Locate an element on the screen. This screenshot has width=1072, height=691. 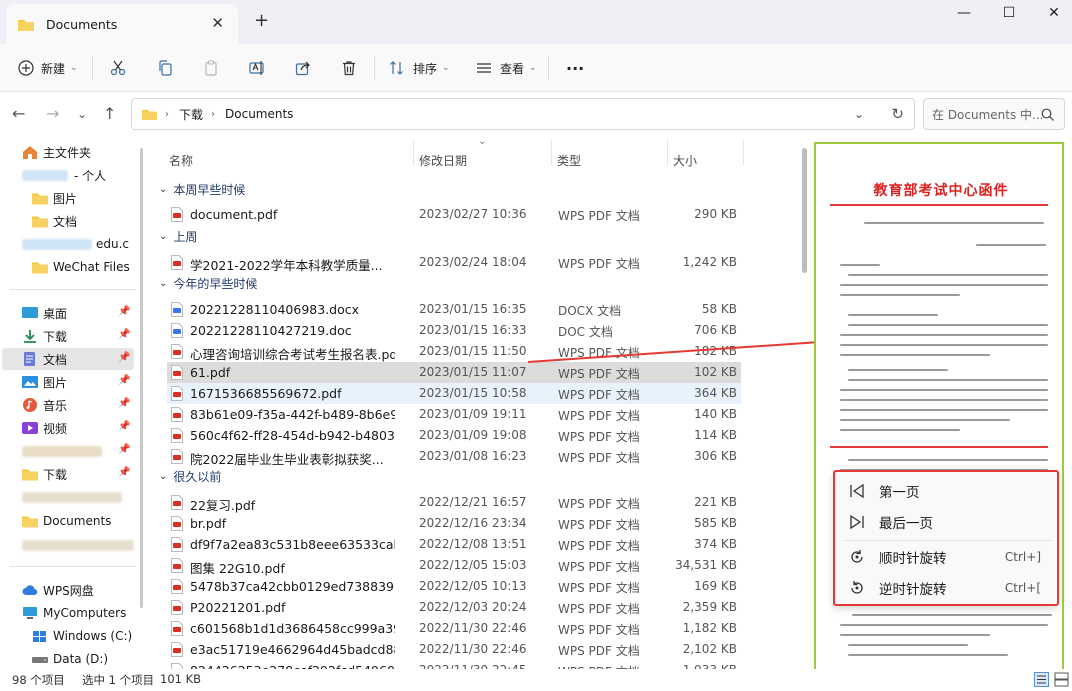
first-page-icon is located at coordinates (857, 491).